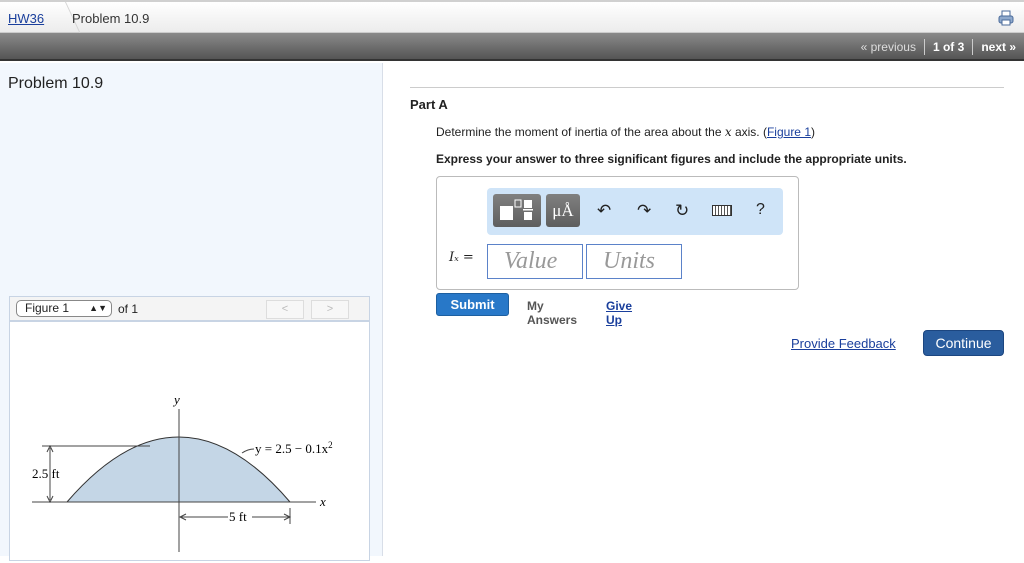 The image size is (1024, 563). Describe the element at coordinates (429, 104) in the screenshot. I see `part-title: Part A` at that location.